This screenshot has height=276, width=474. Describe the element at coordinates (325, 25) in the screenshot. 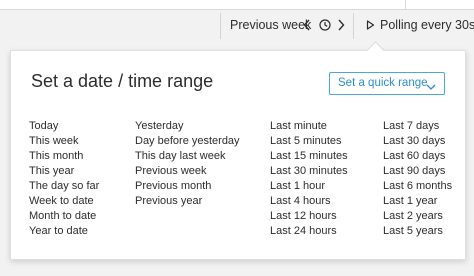

I see `clock-icon` at that location.